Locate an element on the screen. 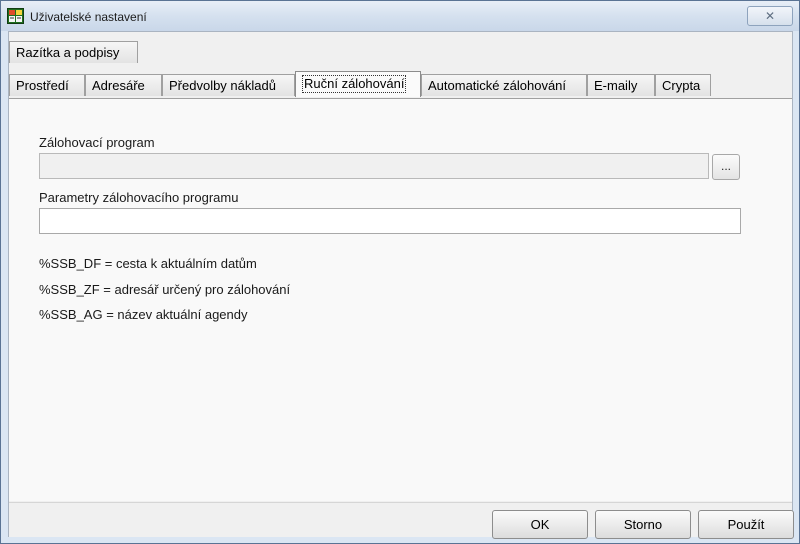  tab-automaticke-zalohovani: Automatické zálohování is located at coordinates (504, 85).